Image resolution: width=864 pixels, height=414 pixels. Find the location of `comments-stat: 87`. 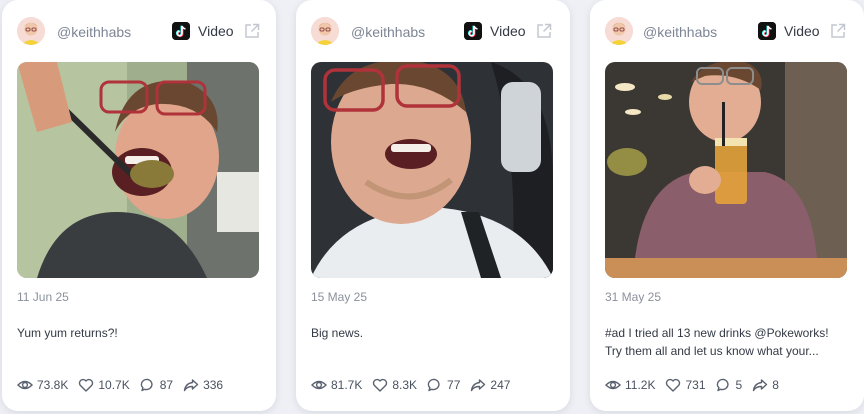

comments-stat: 87 is located at coordinates (156, 385).